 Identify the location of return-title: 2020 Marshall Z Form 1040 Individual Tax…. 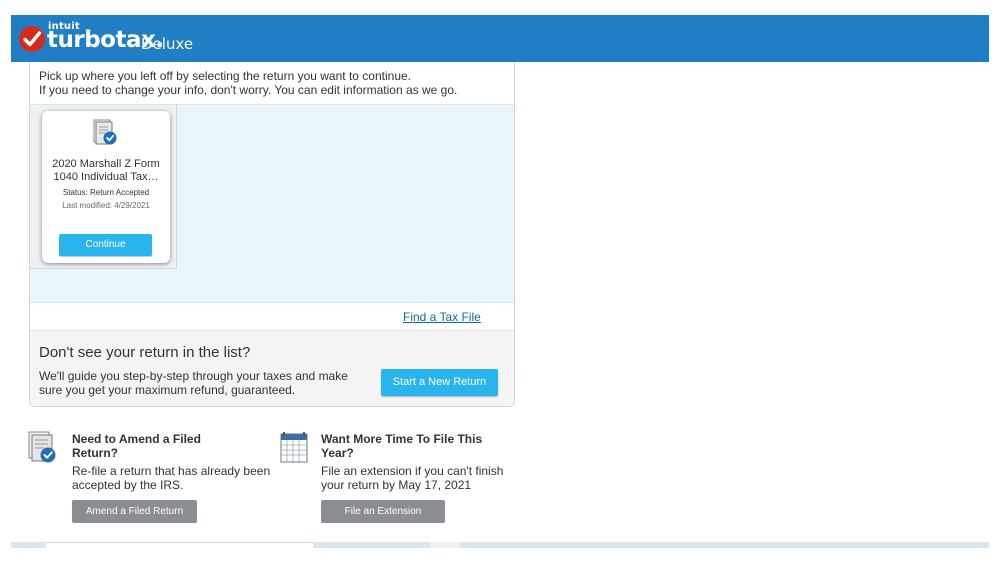
(106, 171).